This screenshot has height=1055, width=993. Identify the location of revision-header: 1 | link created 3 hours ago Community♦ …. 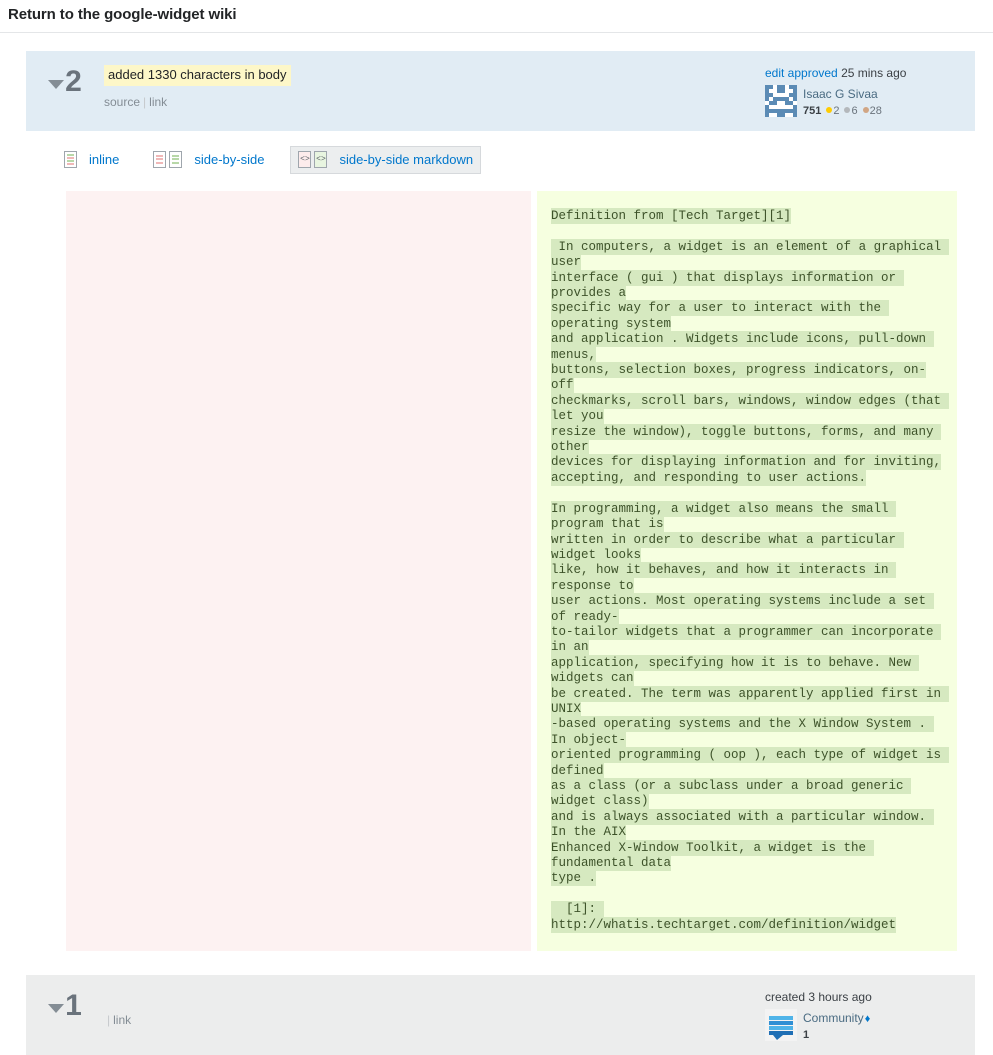
(500, 1015).